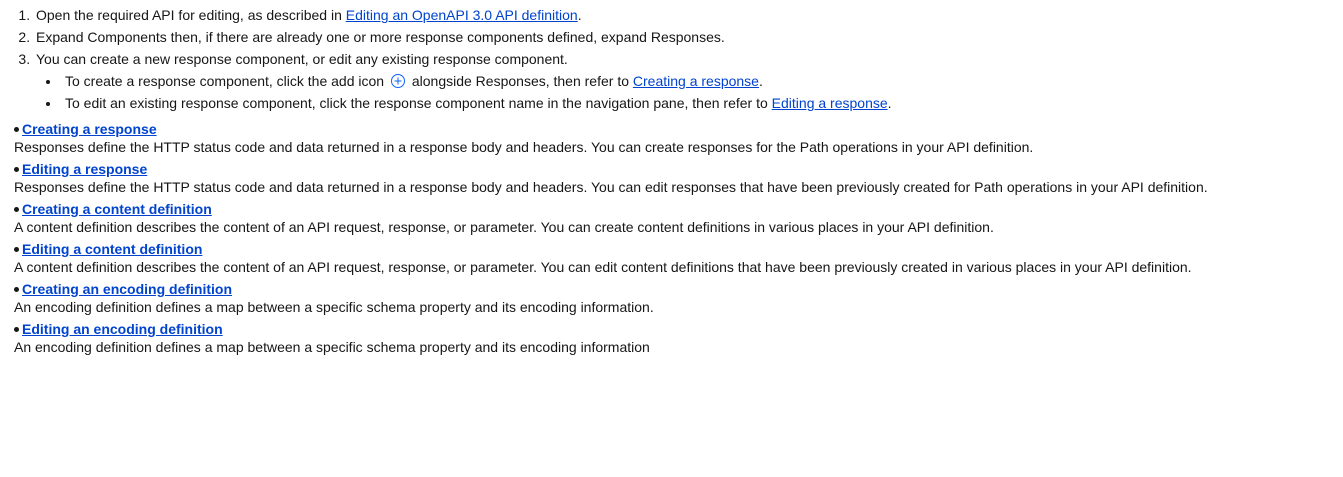  Describe the element at coordinates (579, 15) in the screenshot. I see `step-1-end: .` at that location.